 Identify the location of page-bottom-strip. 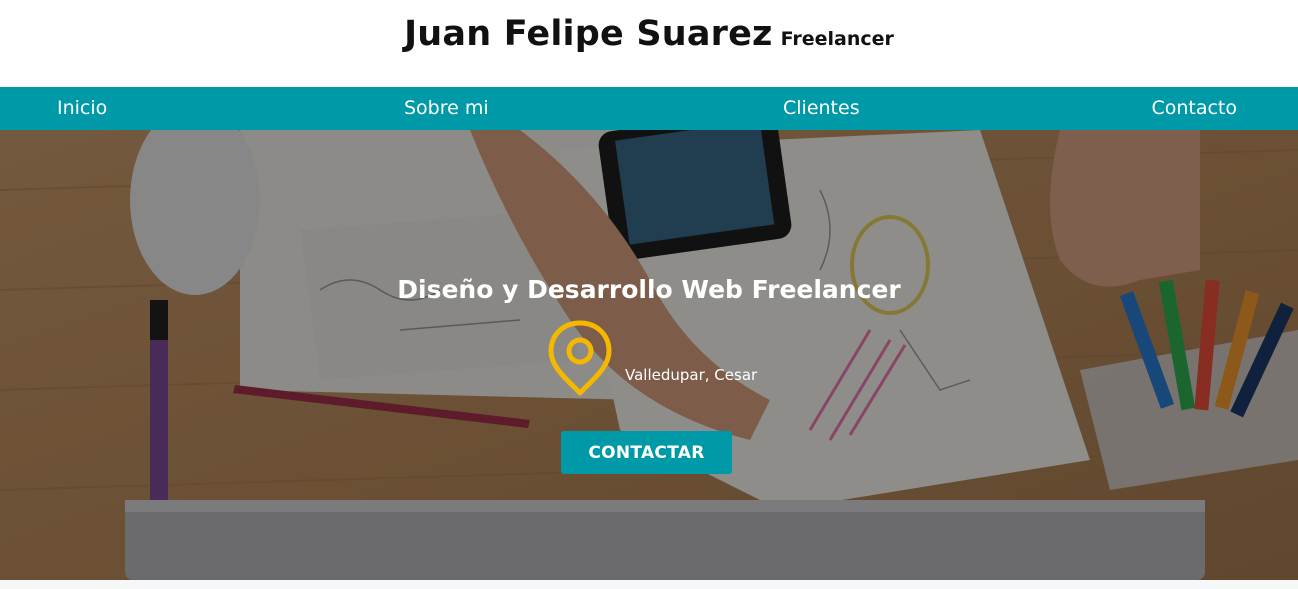
(649, 584).